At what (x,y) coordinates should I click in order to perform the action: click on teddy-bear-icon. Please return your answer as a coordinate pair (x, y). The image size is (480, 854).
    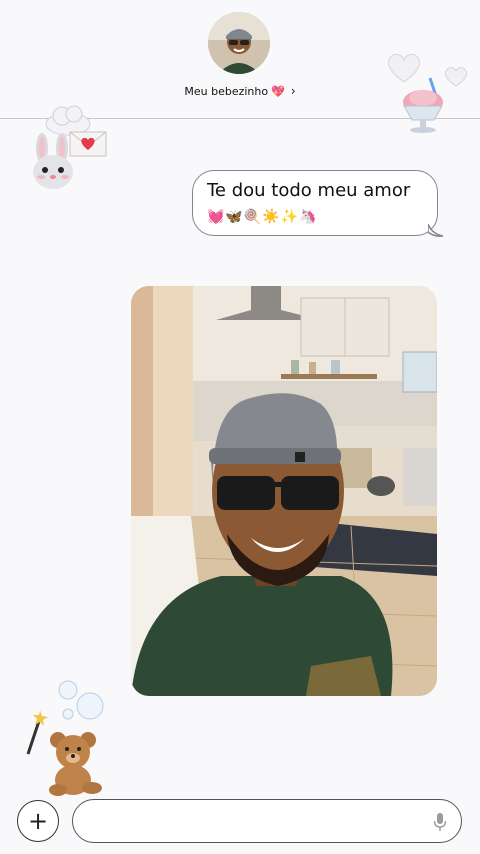
    Looking at the image, I should click on (75, 764).